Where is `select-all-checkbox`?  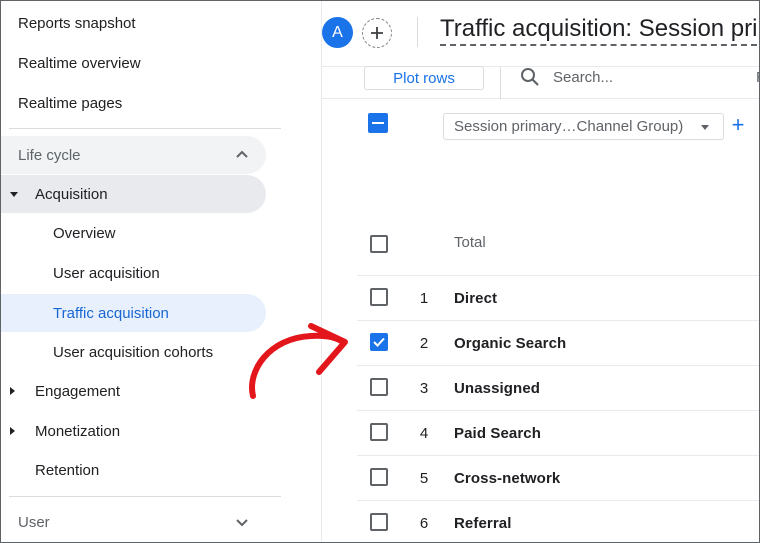 select-all-checkbox is located at coordinates (378, 123).